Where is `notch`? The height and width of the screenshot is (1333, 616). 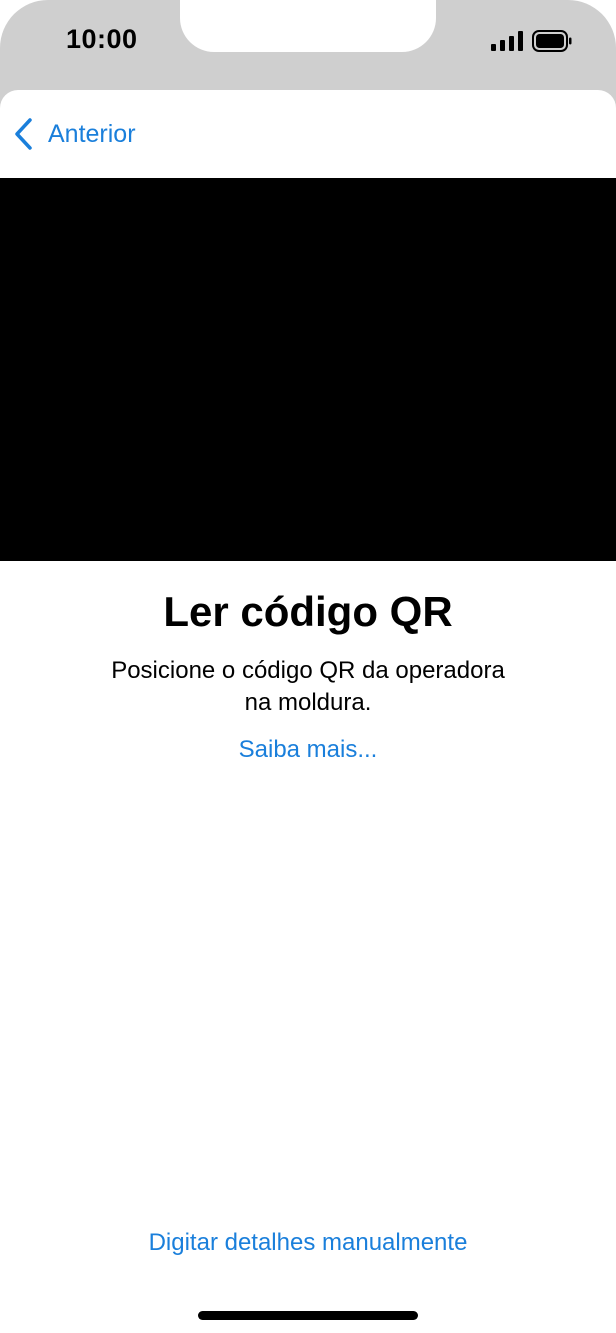 notch is located at coordinates (308, 26).